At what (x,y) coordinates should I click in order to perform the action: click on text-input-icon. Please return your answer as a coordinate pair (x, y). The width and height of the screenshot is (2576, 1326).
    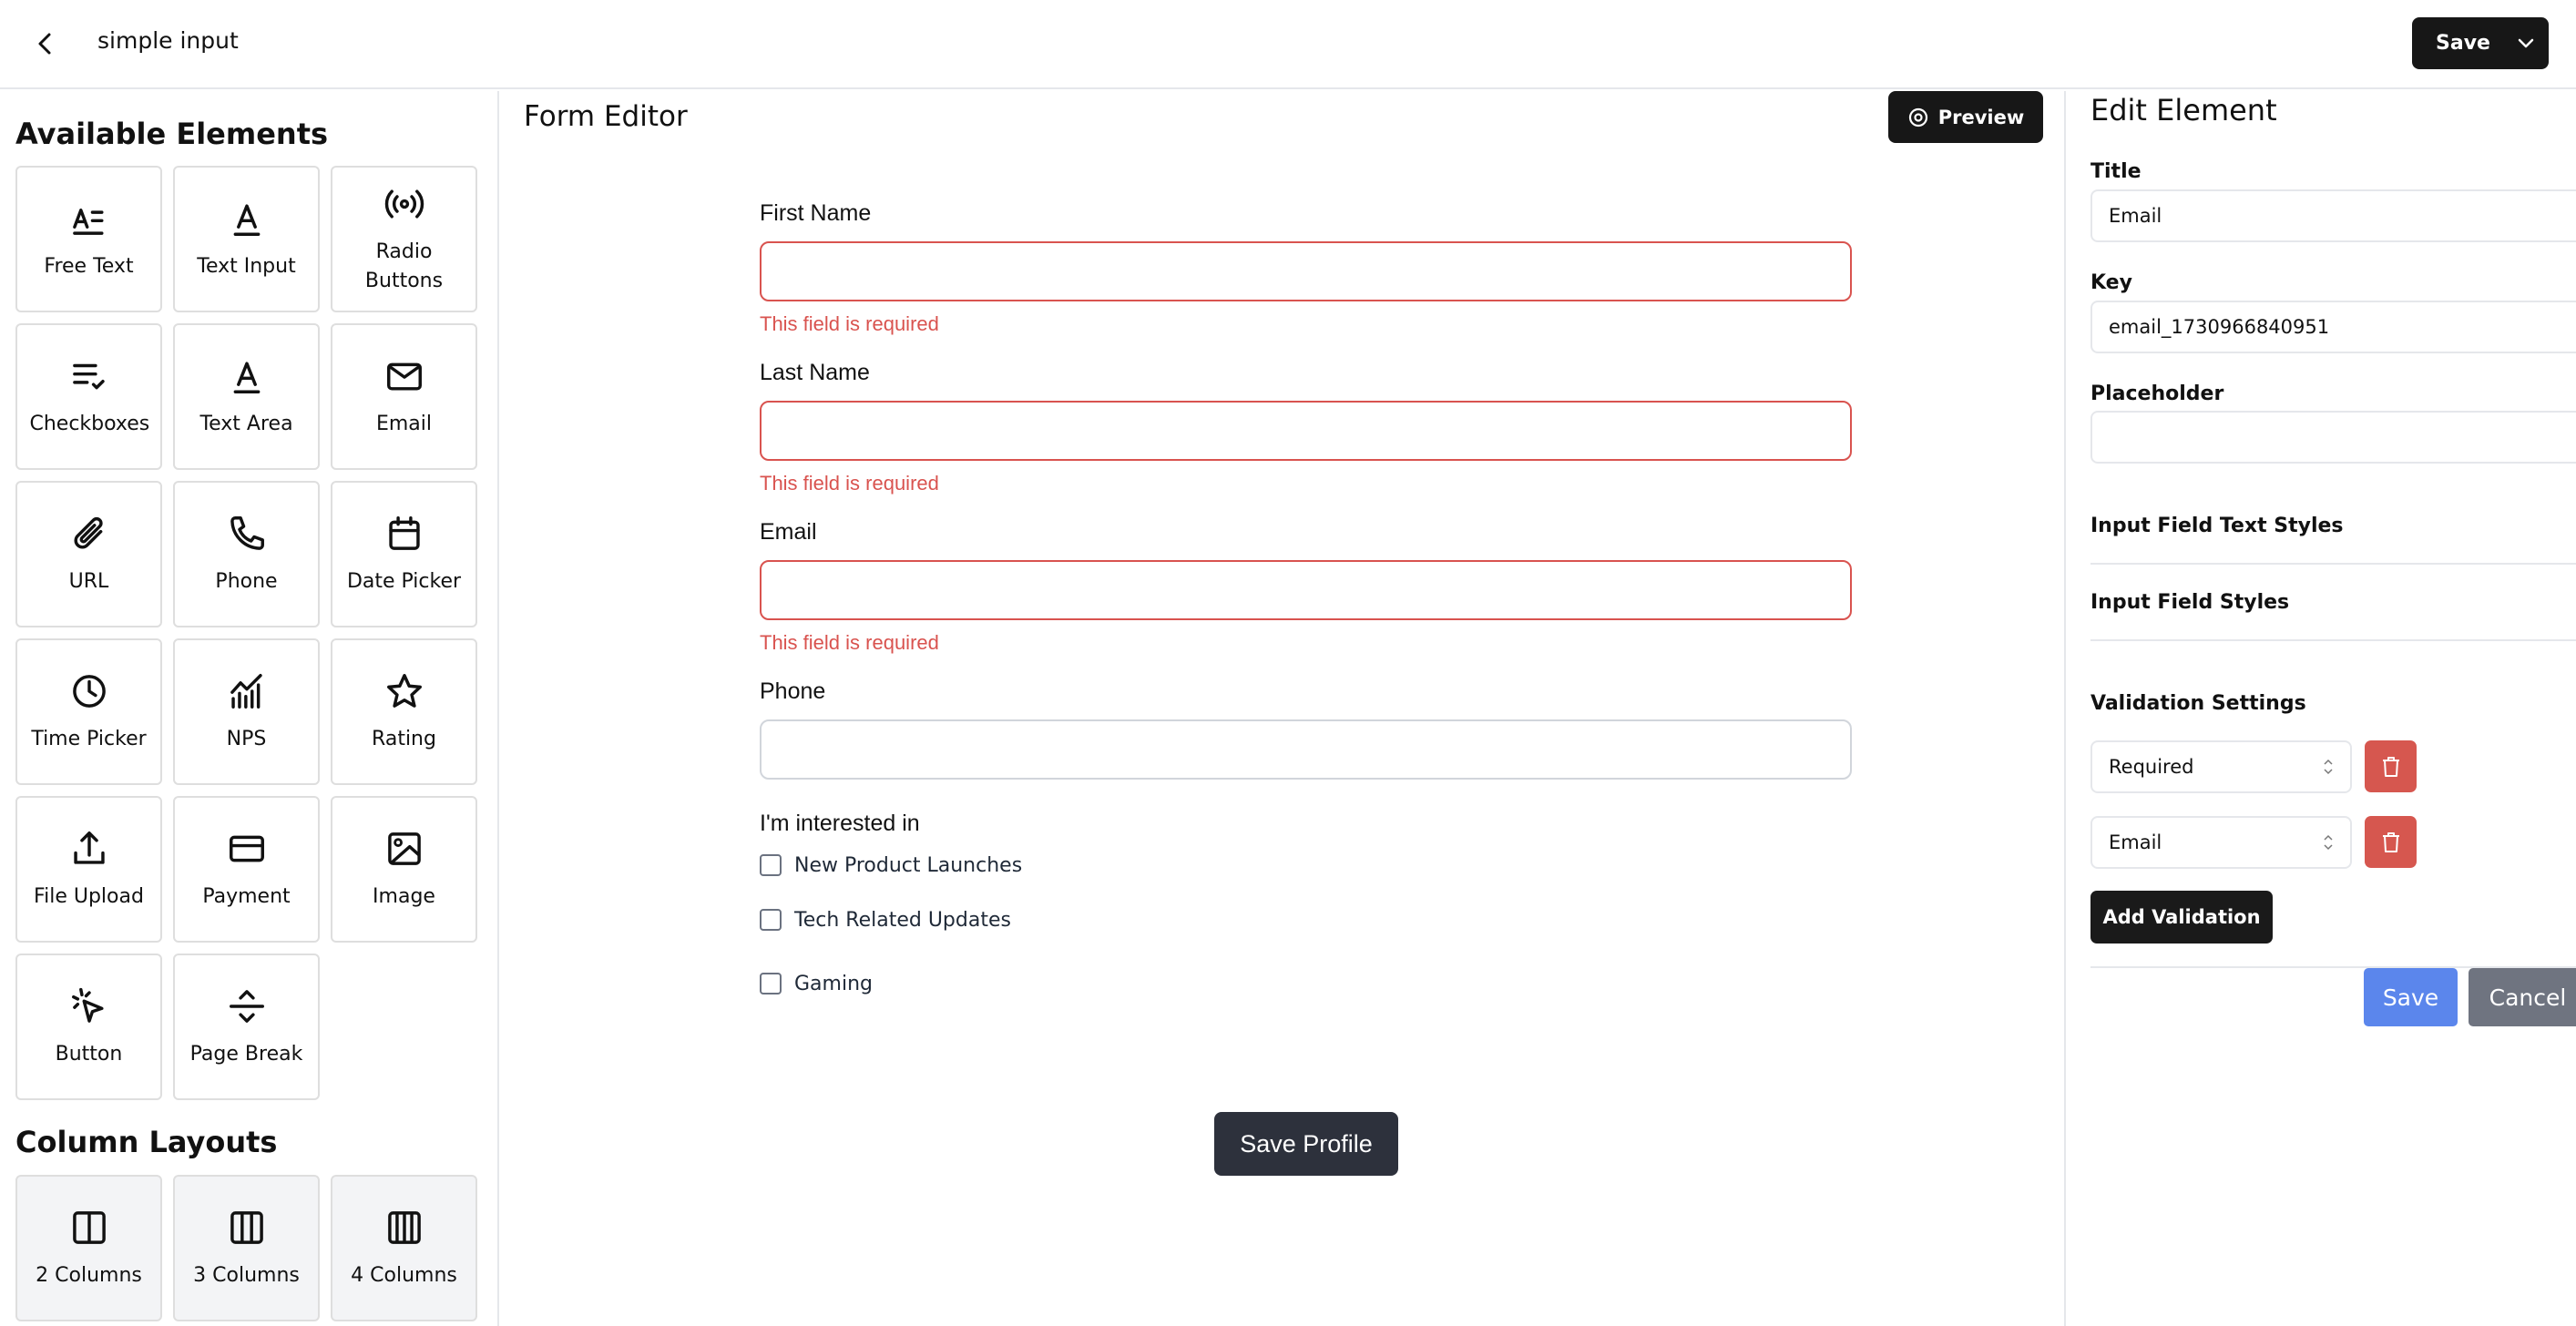
    Looking at the image, I should click on (247, 219).